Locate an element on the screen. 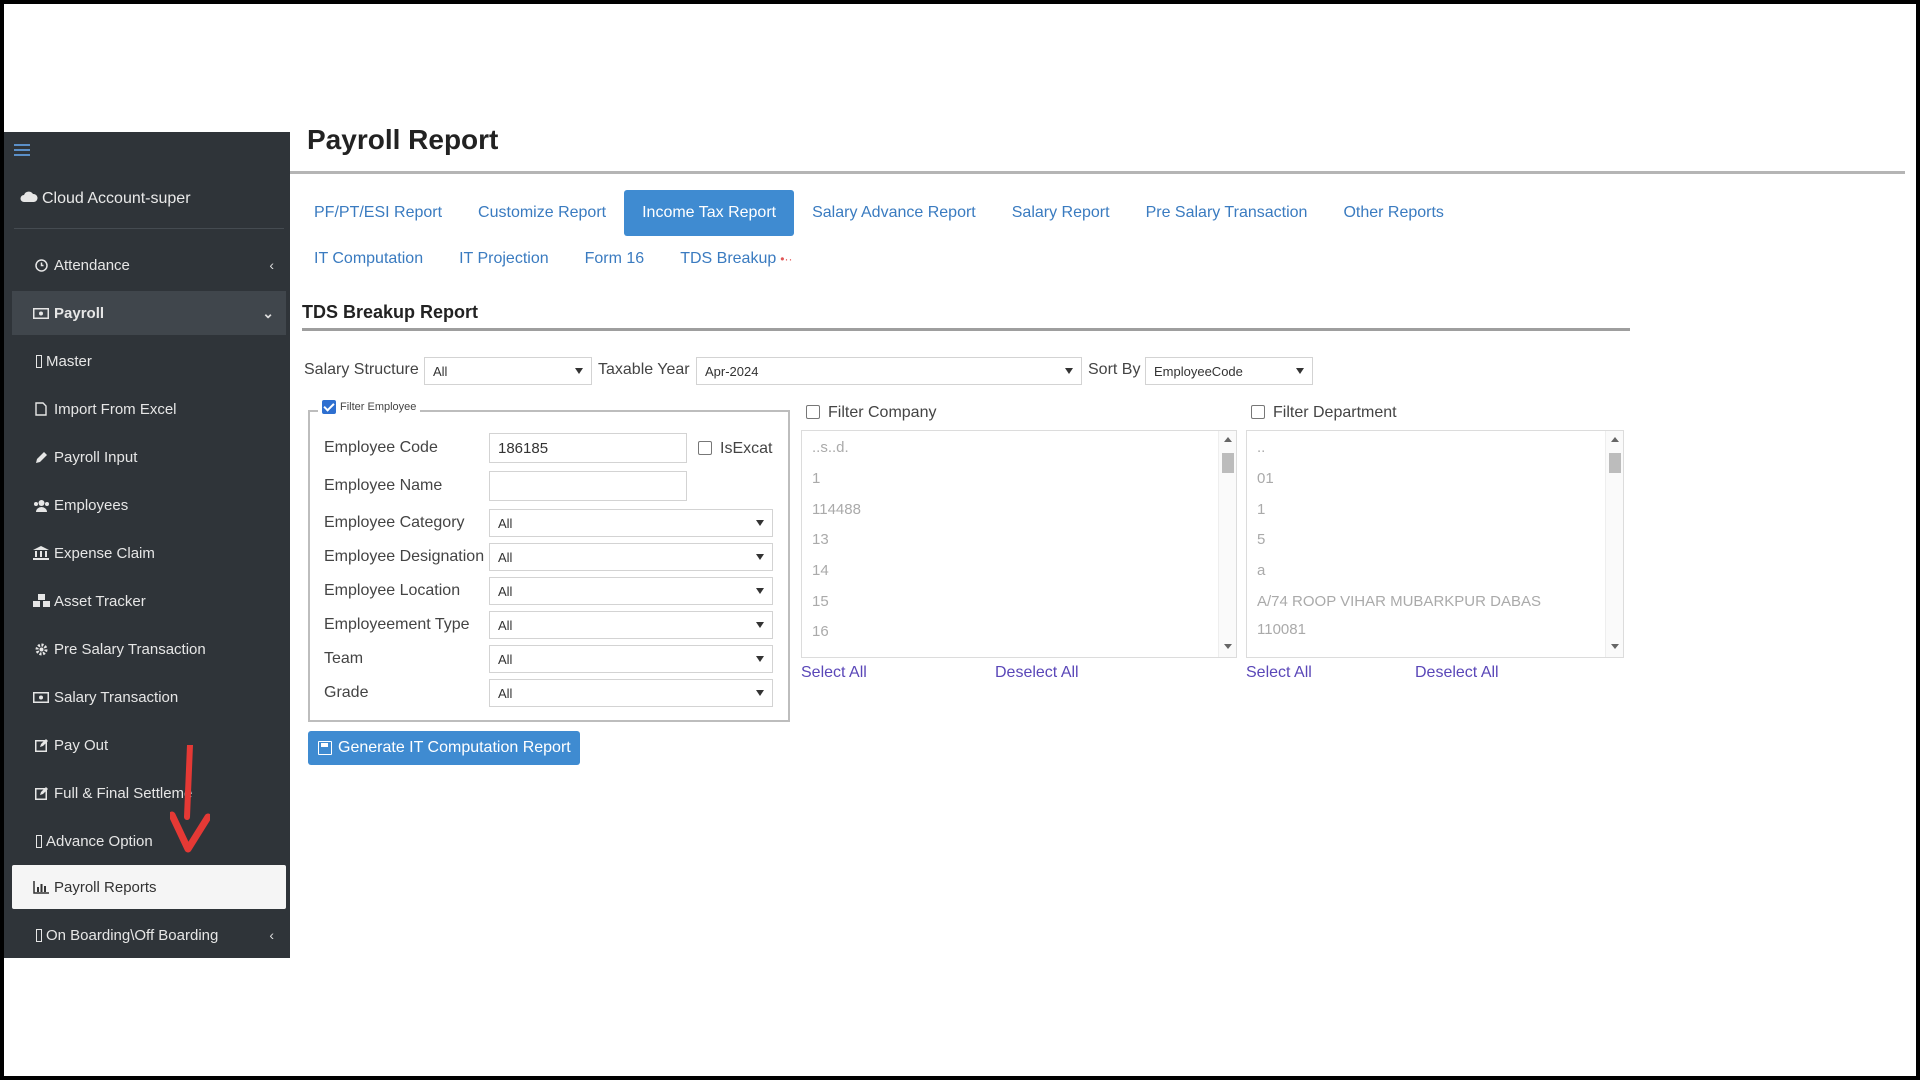 This screenshot has width=1920, height=1080. tab-salary-advance-report: Salary Advance Report is located at coordinates (894, 213).